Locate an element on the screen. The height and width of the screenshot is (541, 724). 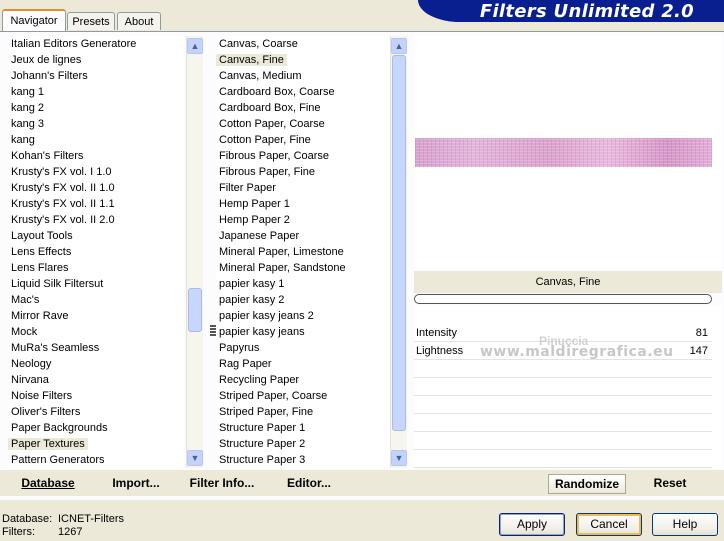
list-item: Structure Paper 1 is located at coordinates (303, 428).